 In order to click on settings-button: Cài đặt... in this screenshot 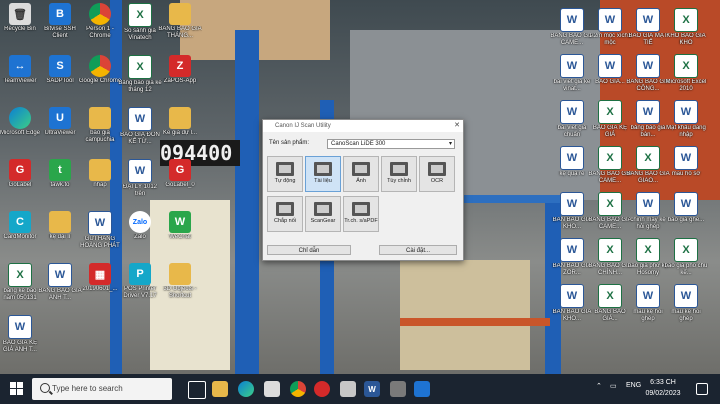, I will do `click(418, 250)`.